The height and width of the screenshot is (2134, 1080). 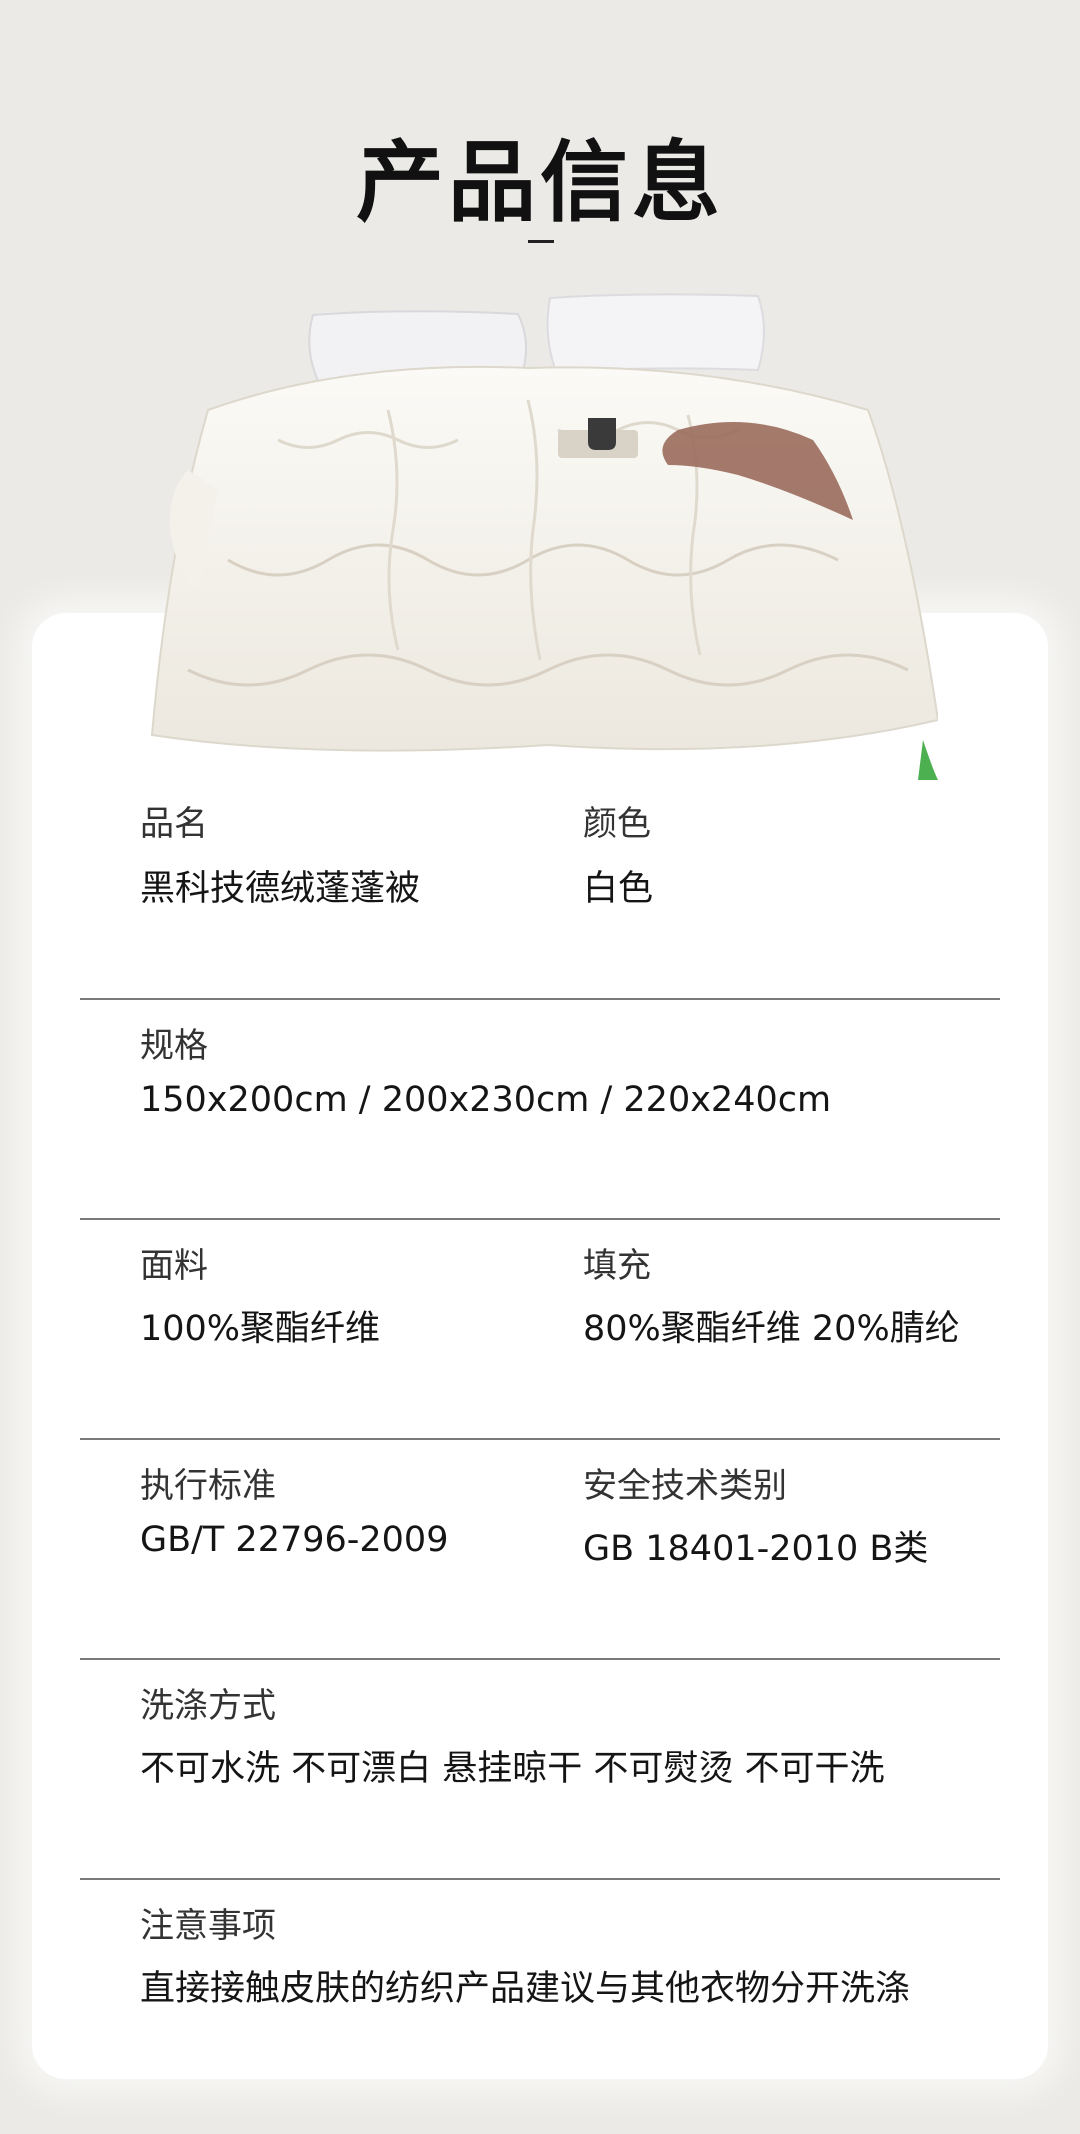 I want to click on spec-label: 注意事项, so click(x=208, y=1926).